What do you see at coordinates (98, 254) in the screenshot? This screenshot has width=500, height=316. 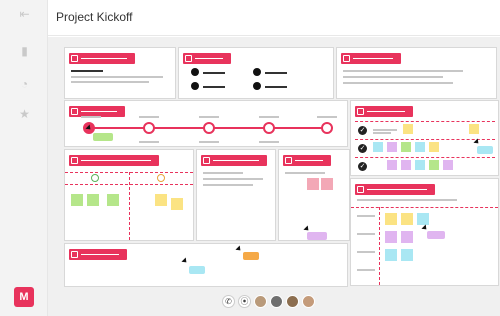 I see `panel-notes-header` at bounding box center [98, 254].